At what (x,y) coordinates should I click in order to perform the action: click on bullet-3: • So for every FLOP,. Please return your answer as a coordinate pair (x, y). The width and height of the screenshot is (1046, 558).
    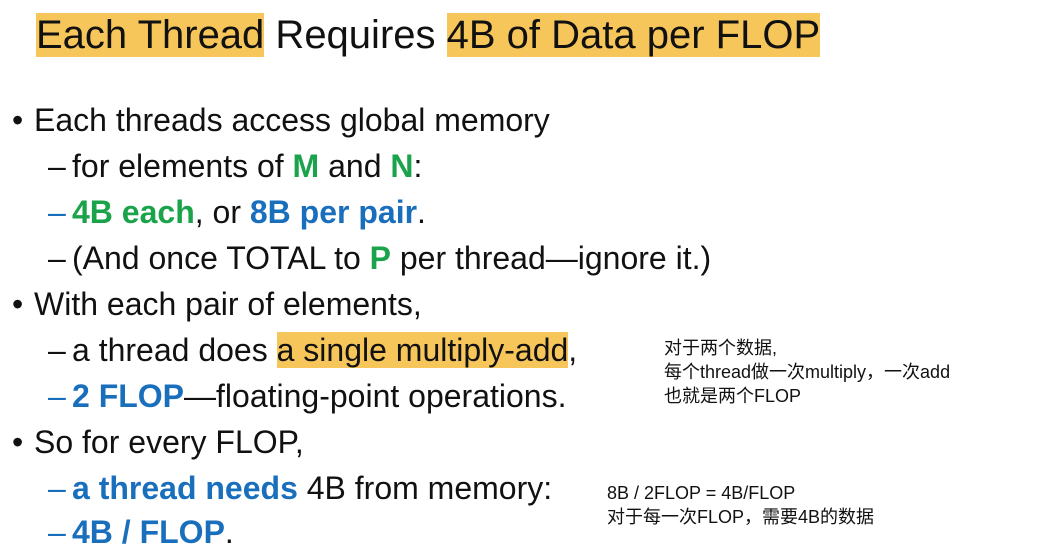
    Looking at the image, I should click on (158, 442).